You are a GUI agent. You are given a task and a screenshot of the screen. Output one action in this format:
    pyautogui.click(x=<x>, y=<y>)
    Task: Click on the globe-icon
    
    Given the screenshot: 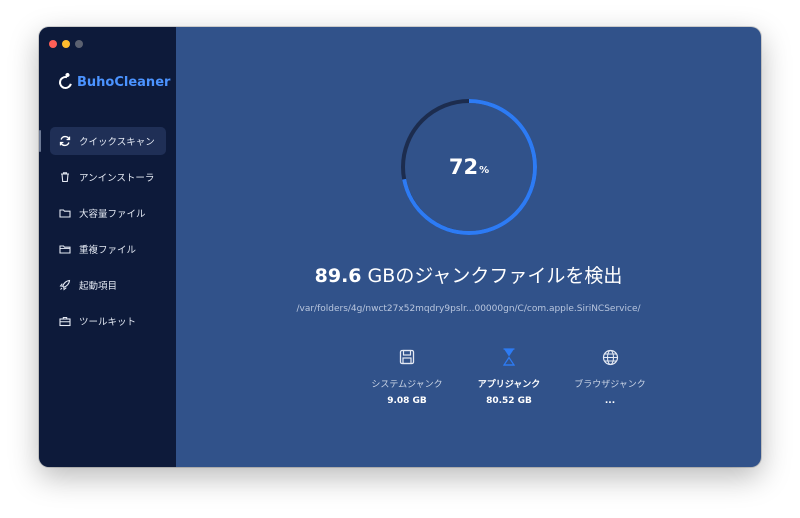 What is the action you would take?
    pyautogui.click(x=610, y=357)
    